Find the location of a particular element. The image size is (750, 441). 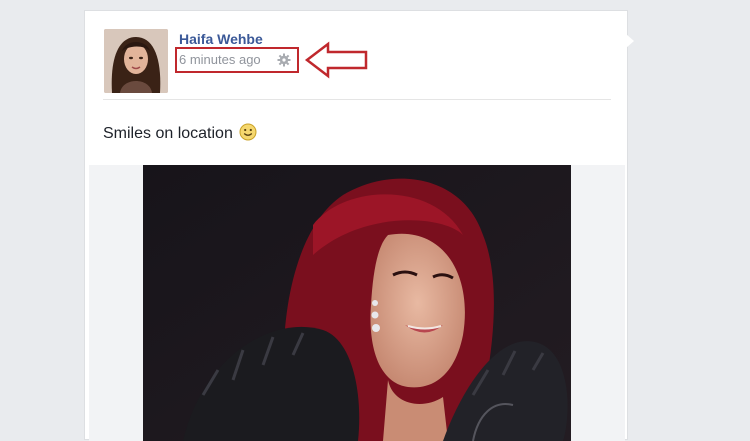

header-divider is located at coordinates (357, 99).